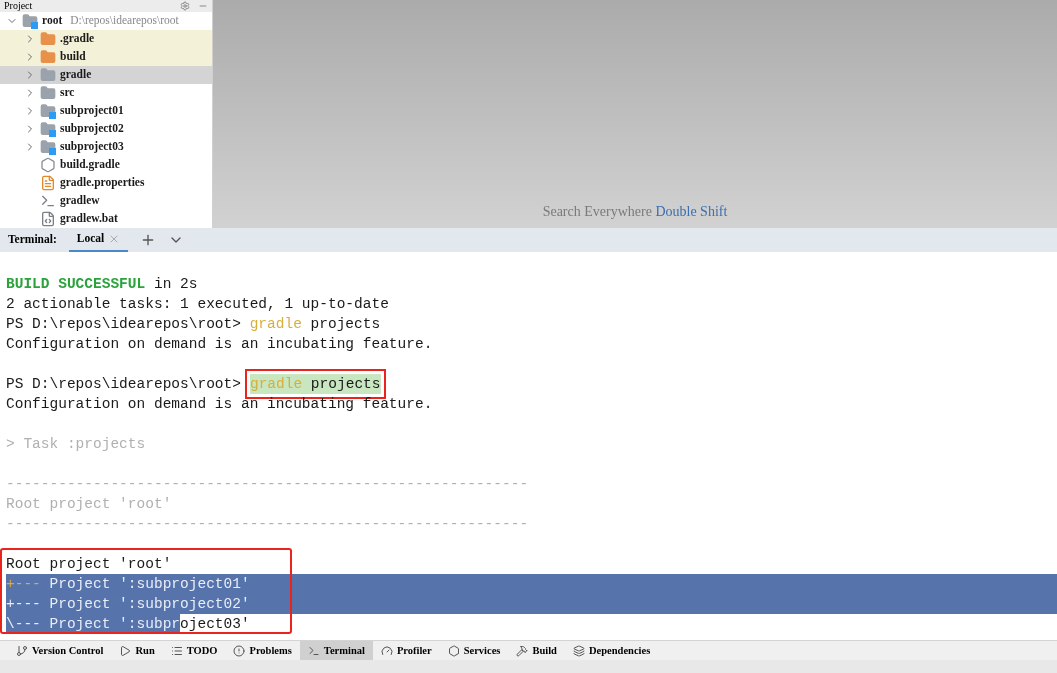 The width and height of the screenshot is (1057, 673). I want to click on tool-window-button: Problems, so click(262, 650).